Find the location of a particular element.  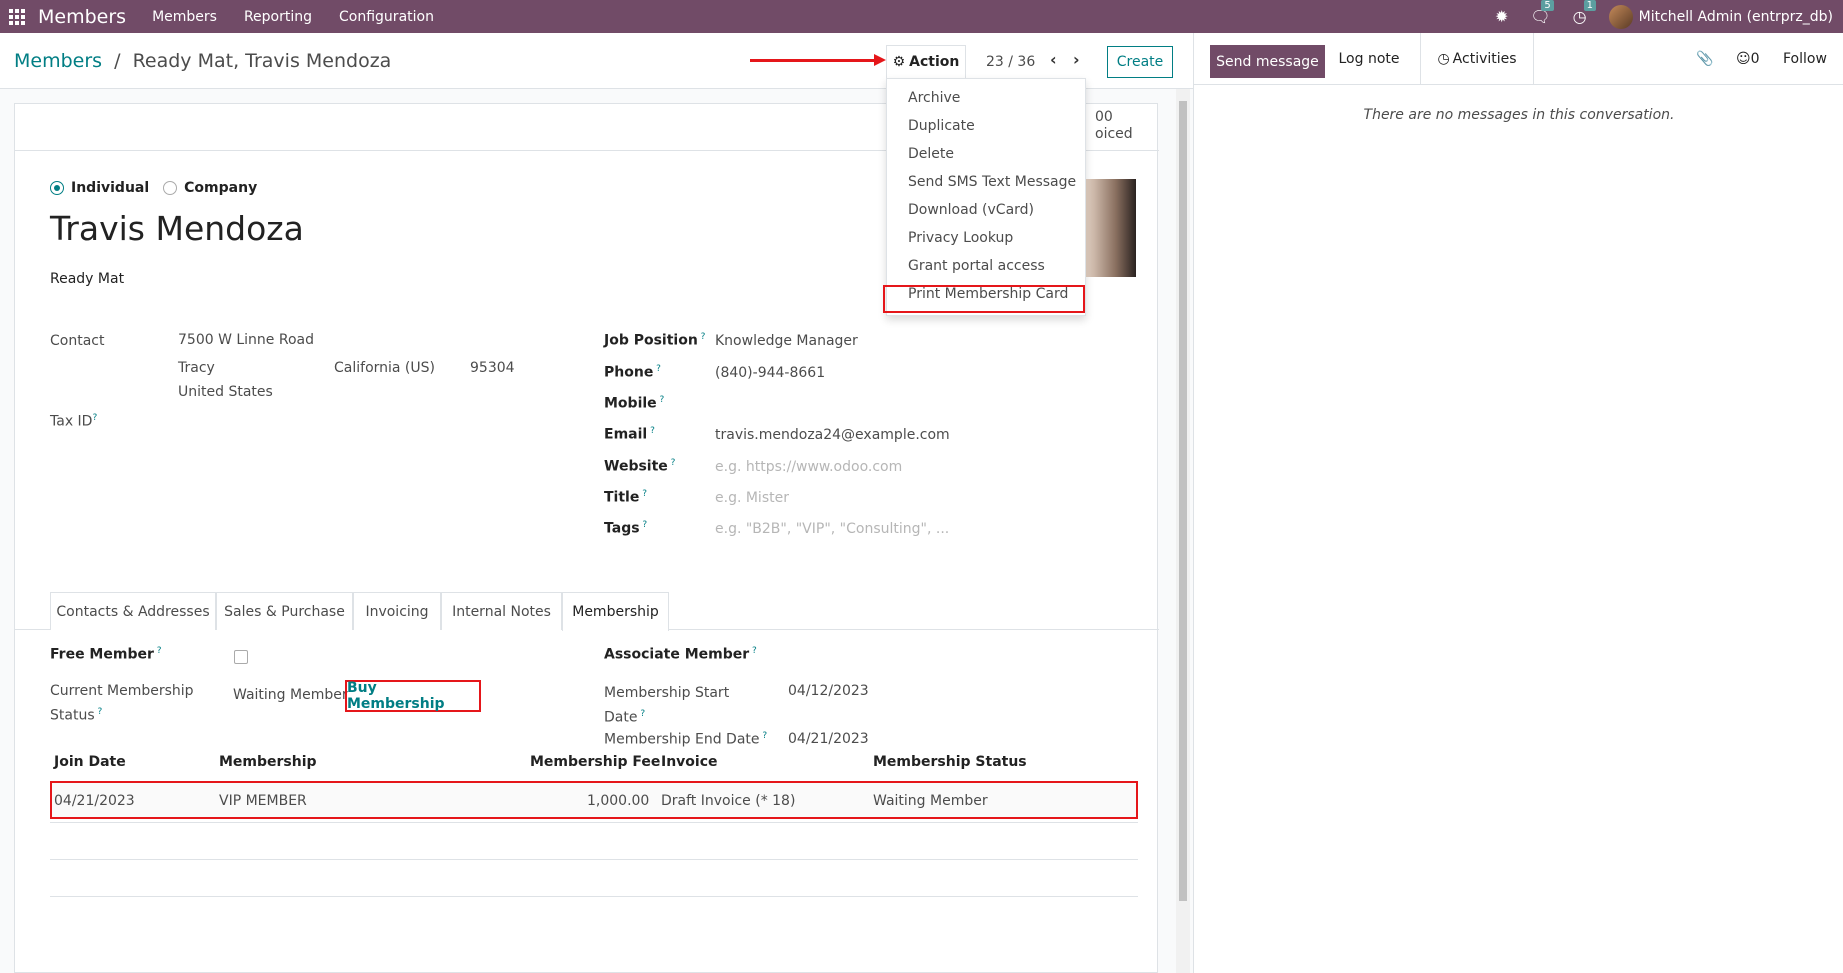

associate-member-label: Associate Member ? is located at coordinates (680, 654).